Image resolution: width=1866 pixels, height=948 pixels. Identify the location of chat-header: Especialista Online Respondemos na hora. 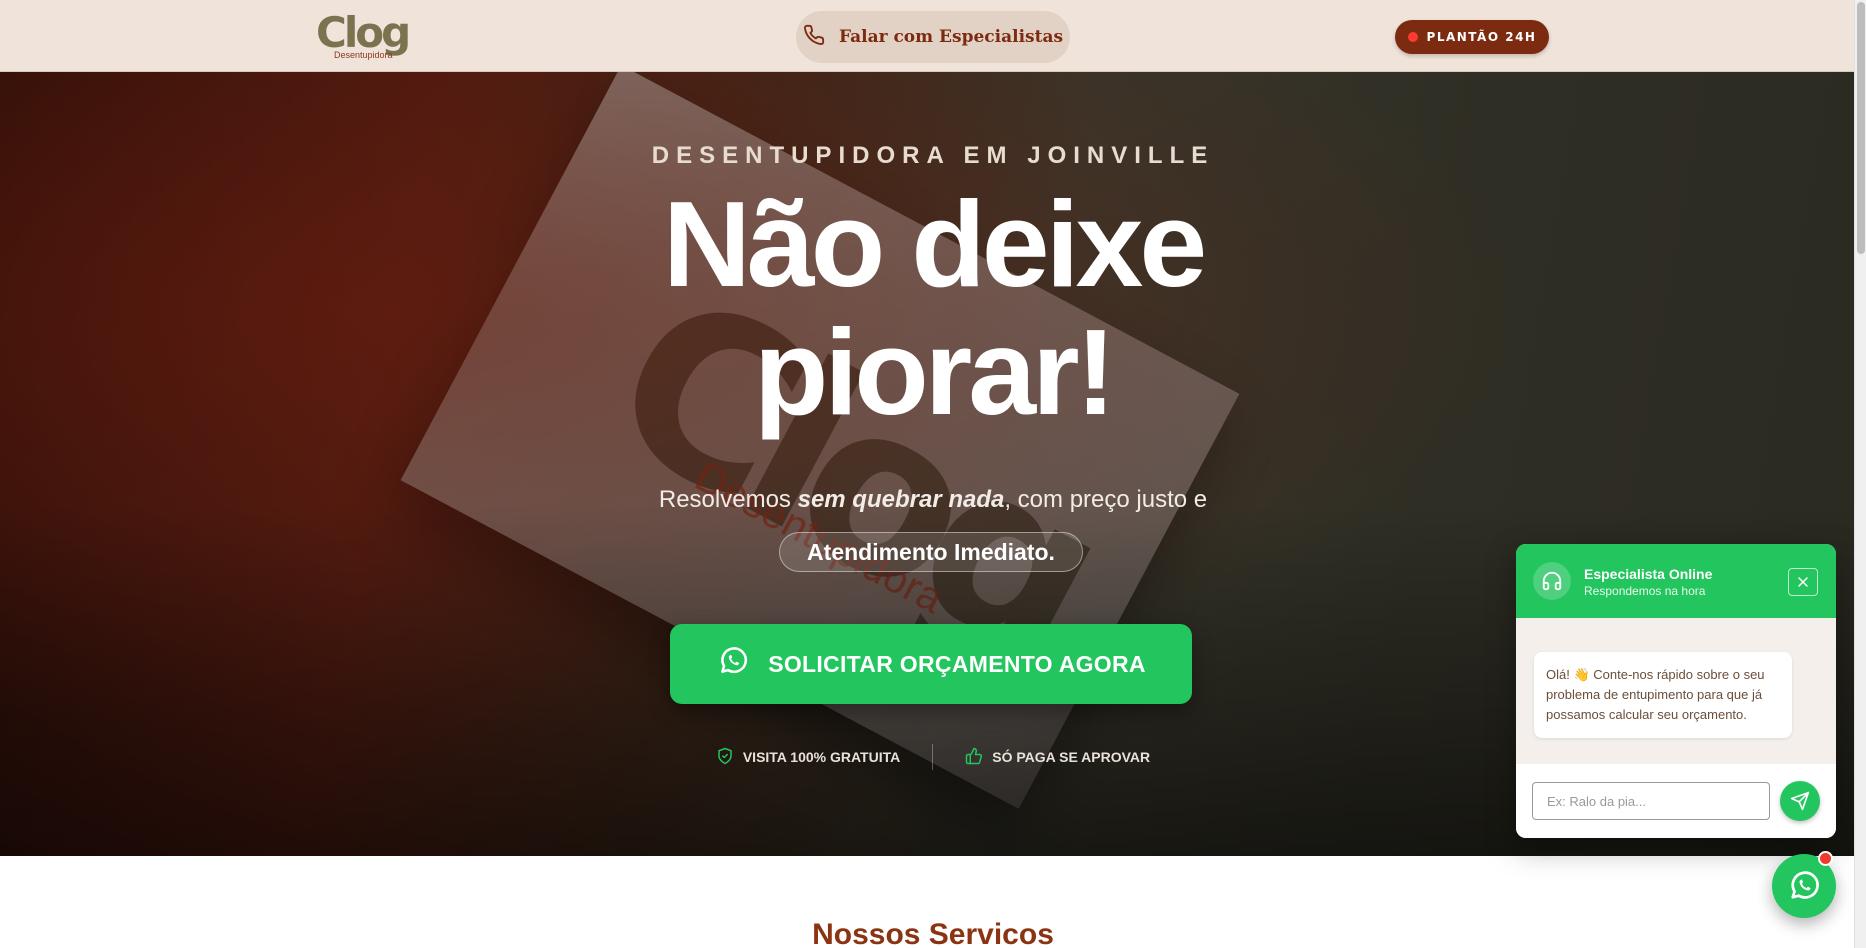
(1676, 581).